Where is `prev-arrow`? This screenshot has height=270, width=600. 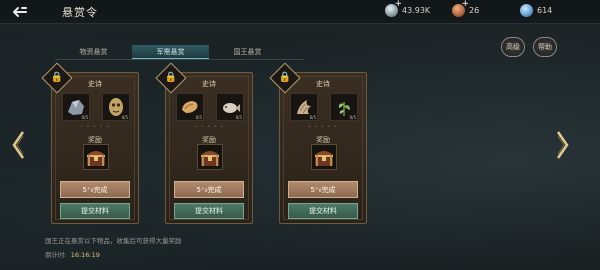 prev-arrow is located at coordinates (18, 145).